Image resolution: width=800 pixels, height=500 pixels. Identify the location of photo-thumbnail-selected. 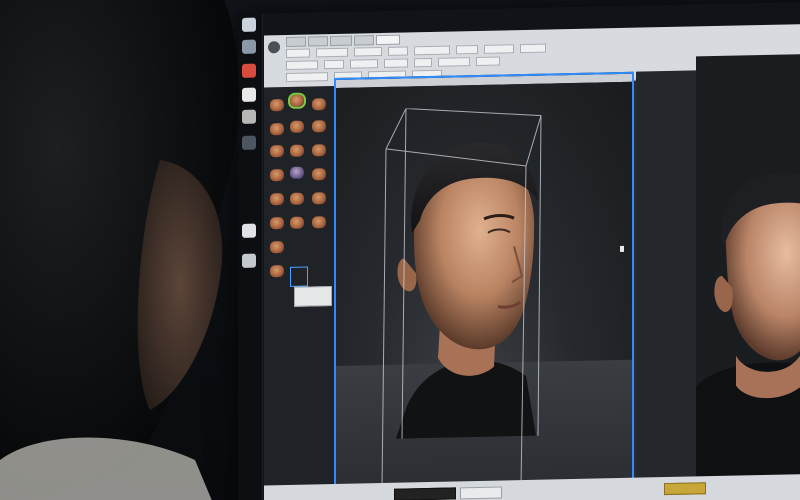
(297, 100).